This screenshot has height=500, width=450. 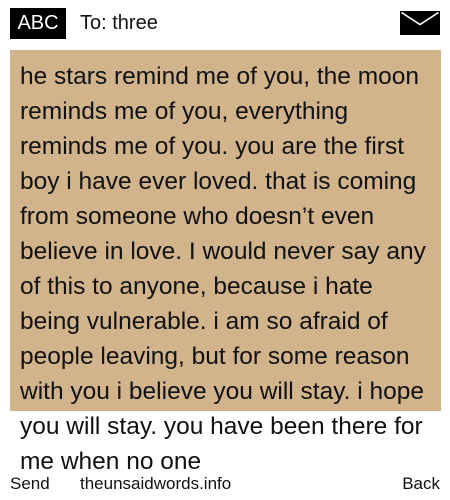 I want to click on softkey-bar: Send theunsaidwords.info Back, so click(x=225, y=486).